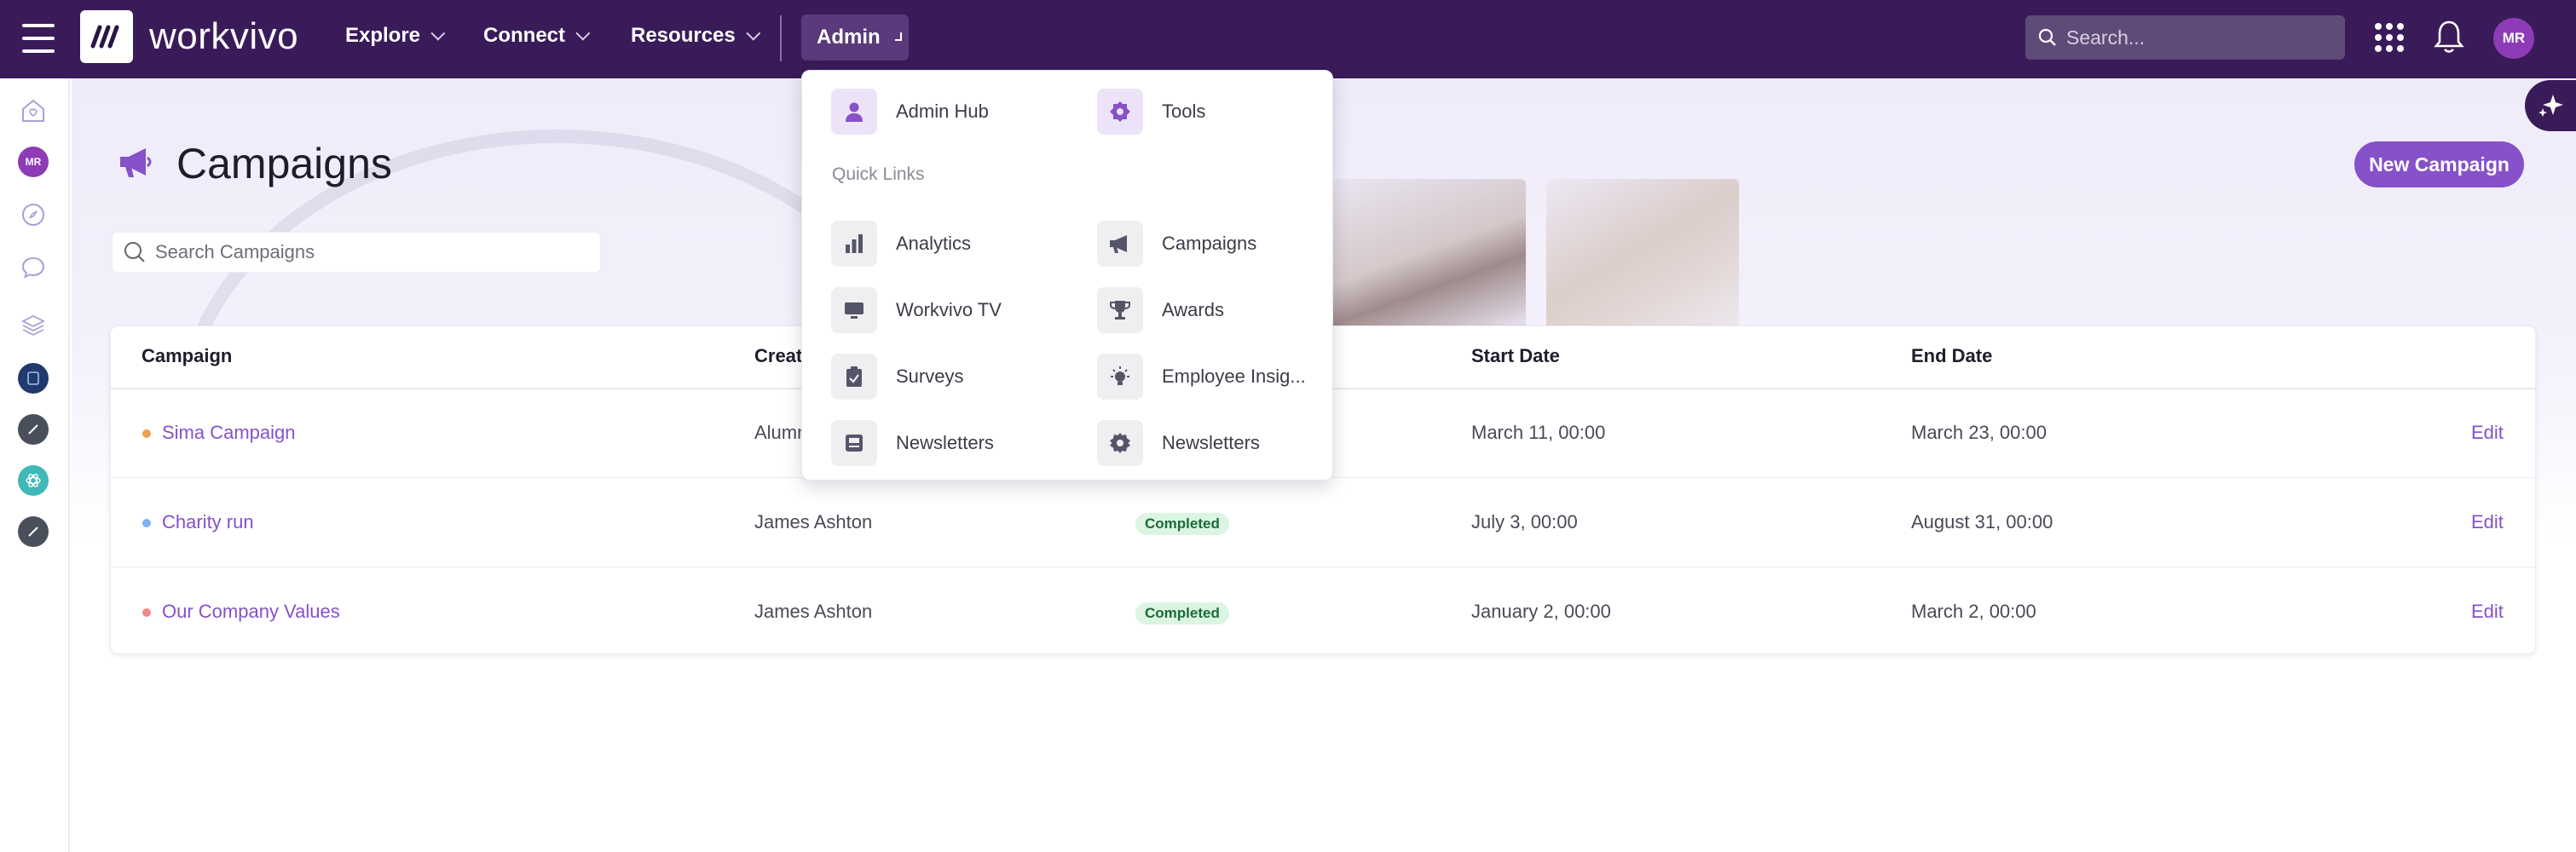 This screenshot has height=852, width=2576. What do you see at coordinates (38, 38) in the screenshot?
I see `hamburger-menu-icon` at bounding box center [38, 38].